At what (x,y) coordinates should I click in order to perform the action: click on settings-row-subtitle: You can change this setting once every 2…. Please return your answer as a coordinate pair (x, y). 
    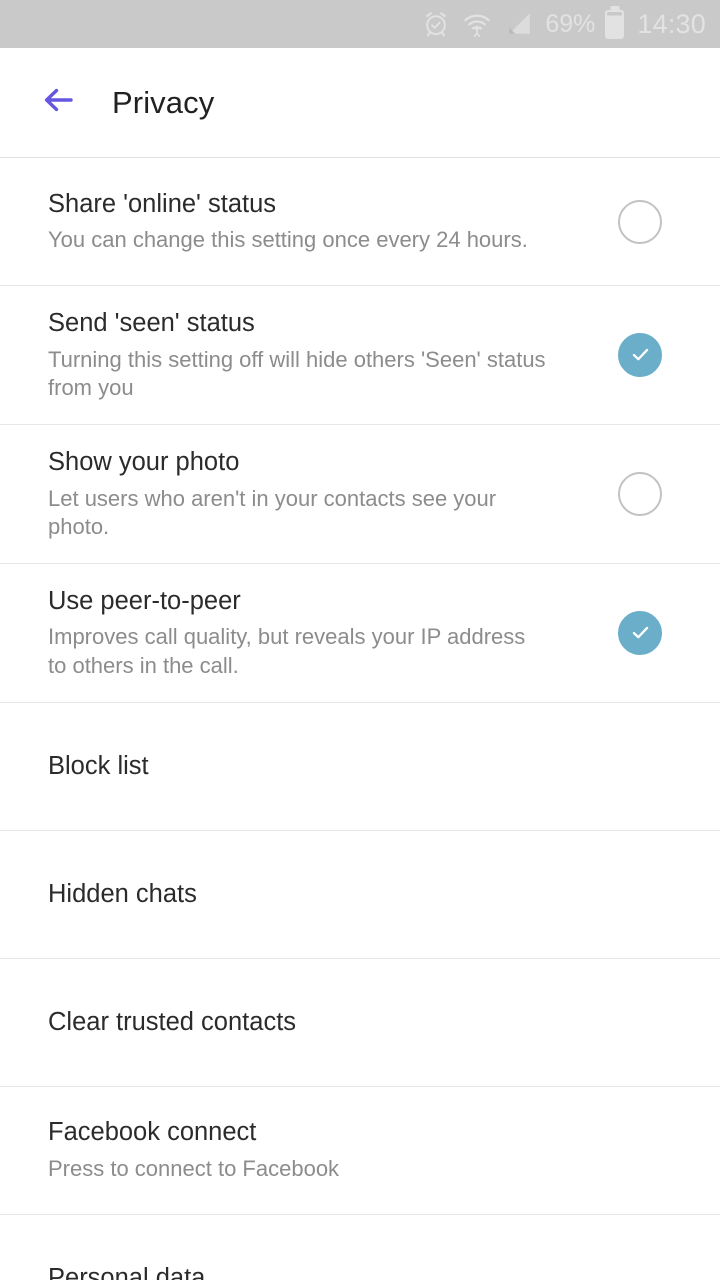
    Looking at the image, I should click on (288, 240).